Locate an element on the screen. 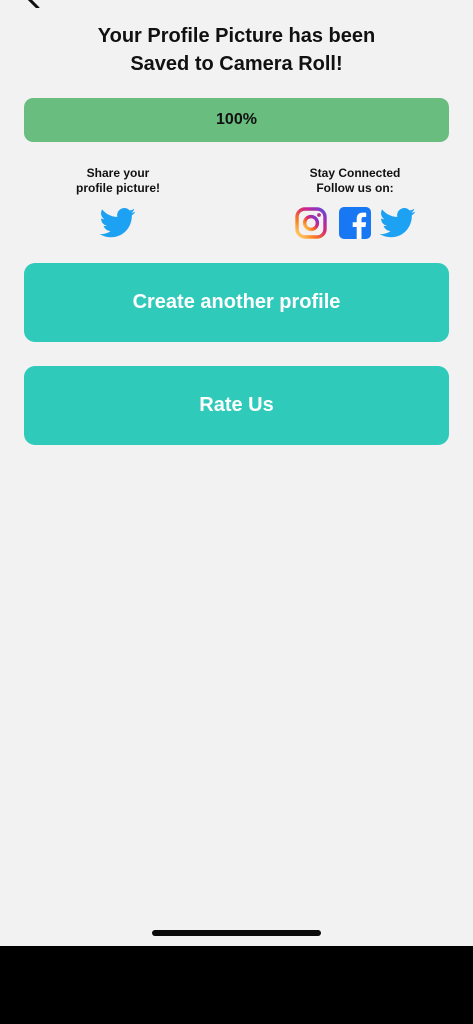 The width and height of the screenshot is (473, 1024). back-chevron-icon is located at coordinates (33, 4).